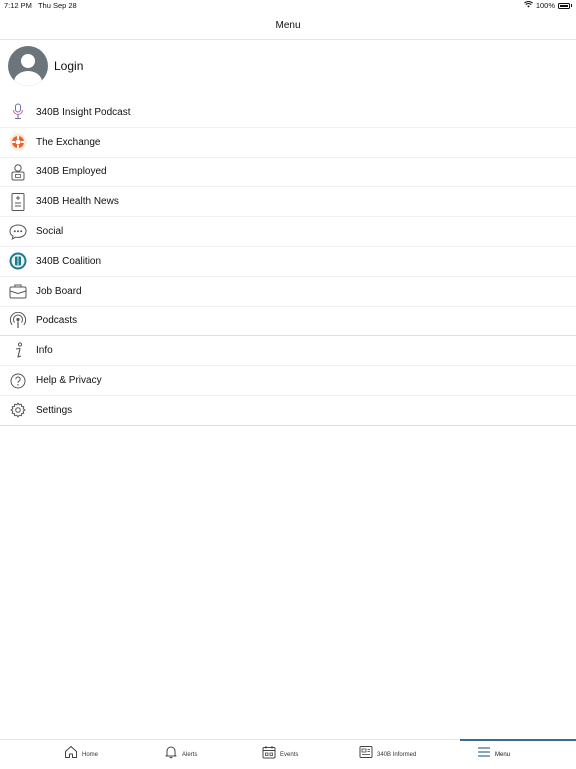  I want to click on tab-label: Alerts, so click(190, 754).